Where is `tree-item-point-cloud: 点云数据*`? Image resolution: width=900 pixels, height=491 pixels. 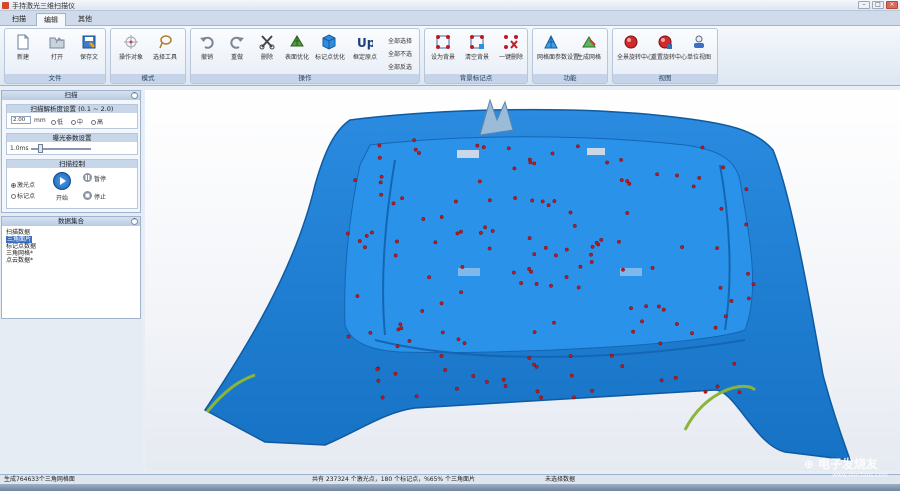
tree-item-point-cloud: 点云数据* is located at coordinates (21, 260).